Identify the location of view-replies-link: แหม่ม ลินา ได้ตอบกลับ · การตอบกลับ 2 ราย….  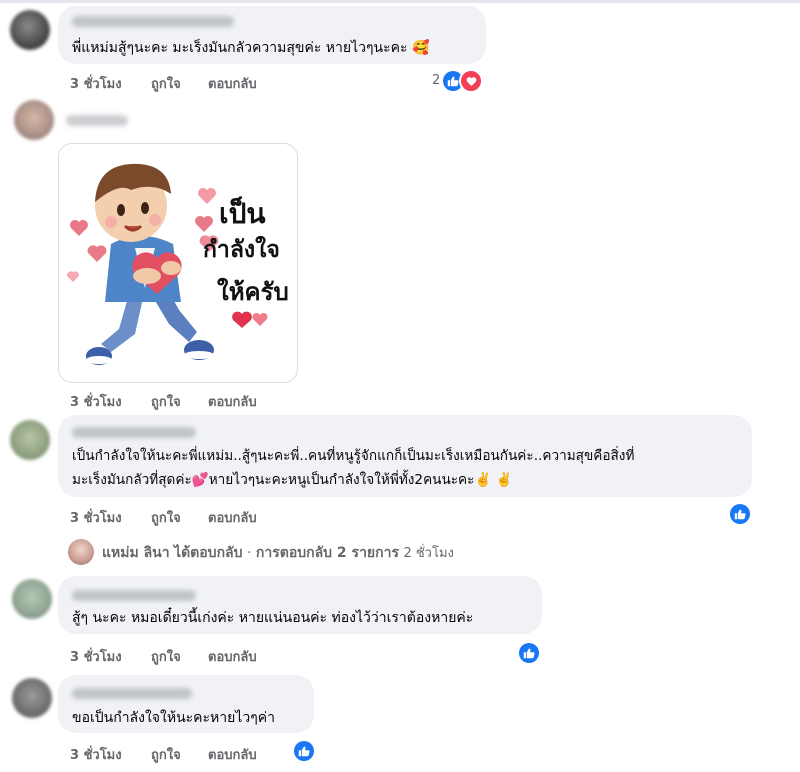
(278, 555).